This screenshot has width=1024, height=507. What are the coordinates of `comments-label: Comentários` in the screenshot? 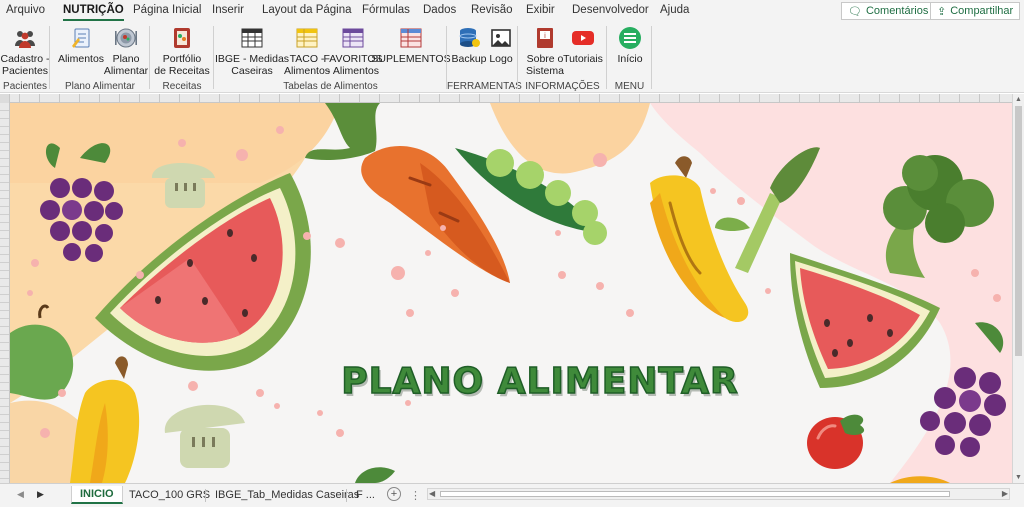 It's located at (897, 11).